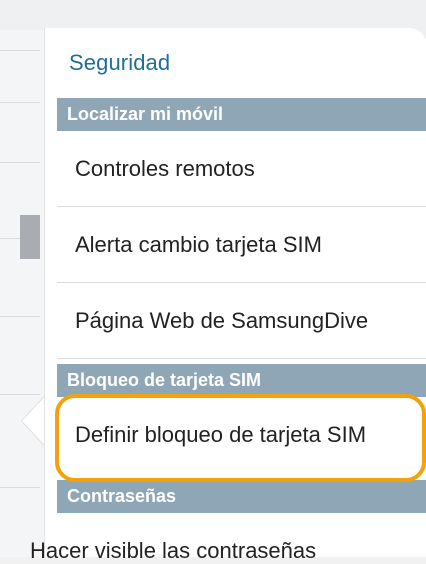  What do you see at coordinates (241, 435) in the screenshot?
I see `list-item-sim-lock: Definir bloqueo de tarjeta SIM` at bounding box center [241, 435].